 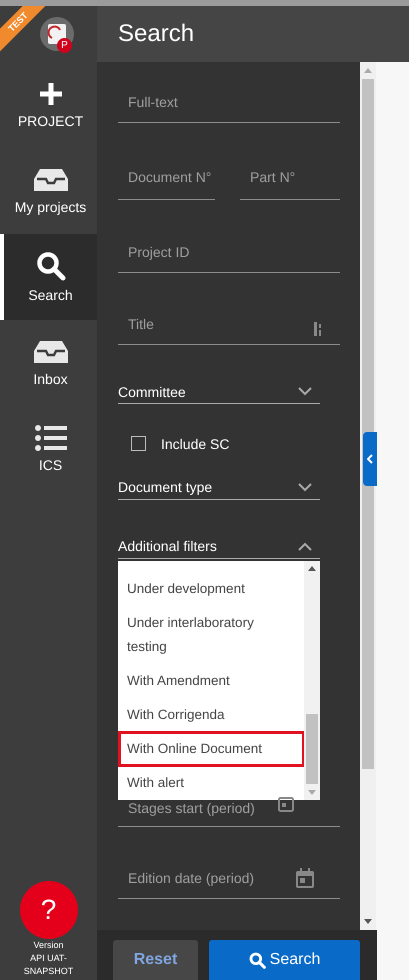 What do you see at coordinates (50, 438) in the screenshot?
I see `list-icon` at bounding box center [50, 438].